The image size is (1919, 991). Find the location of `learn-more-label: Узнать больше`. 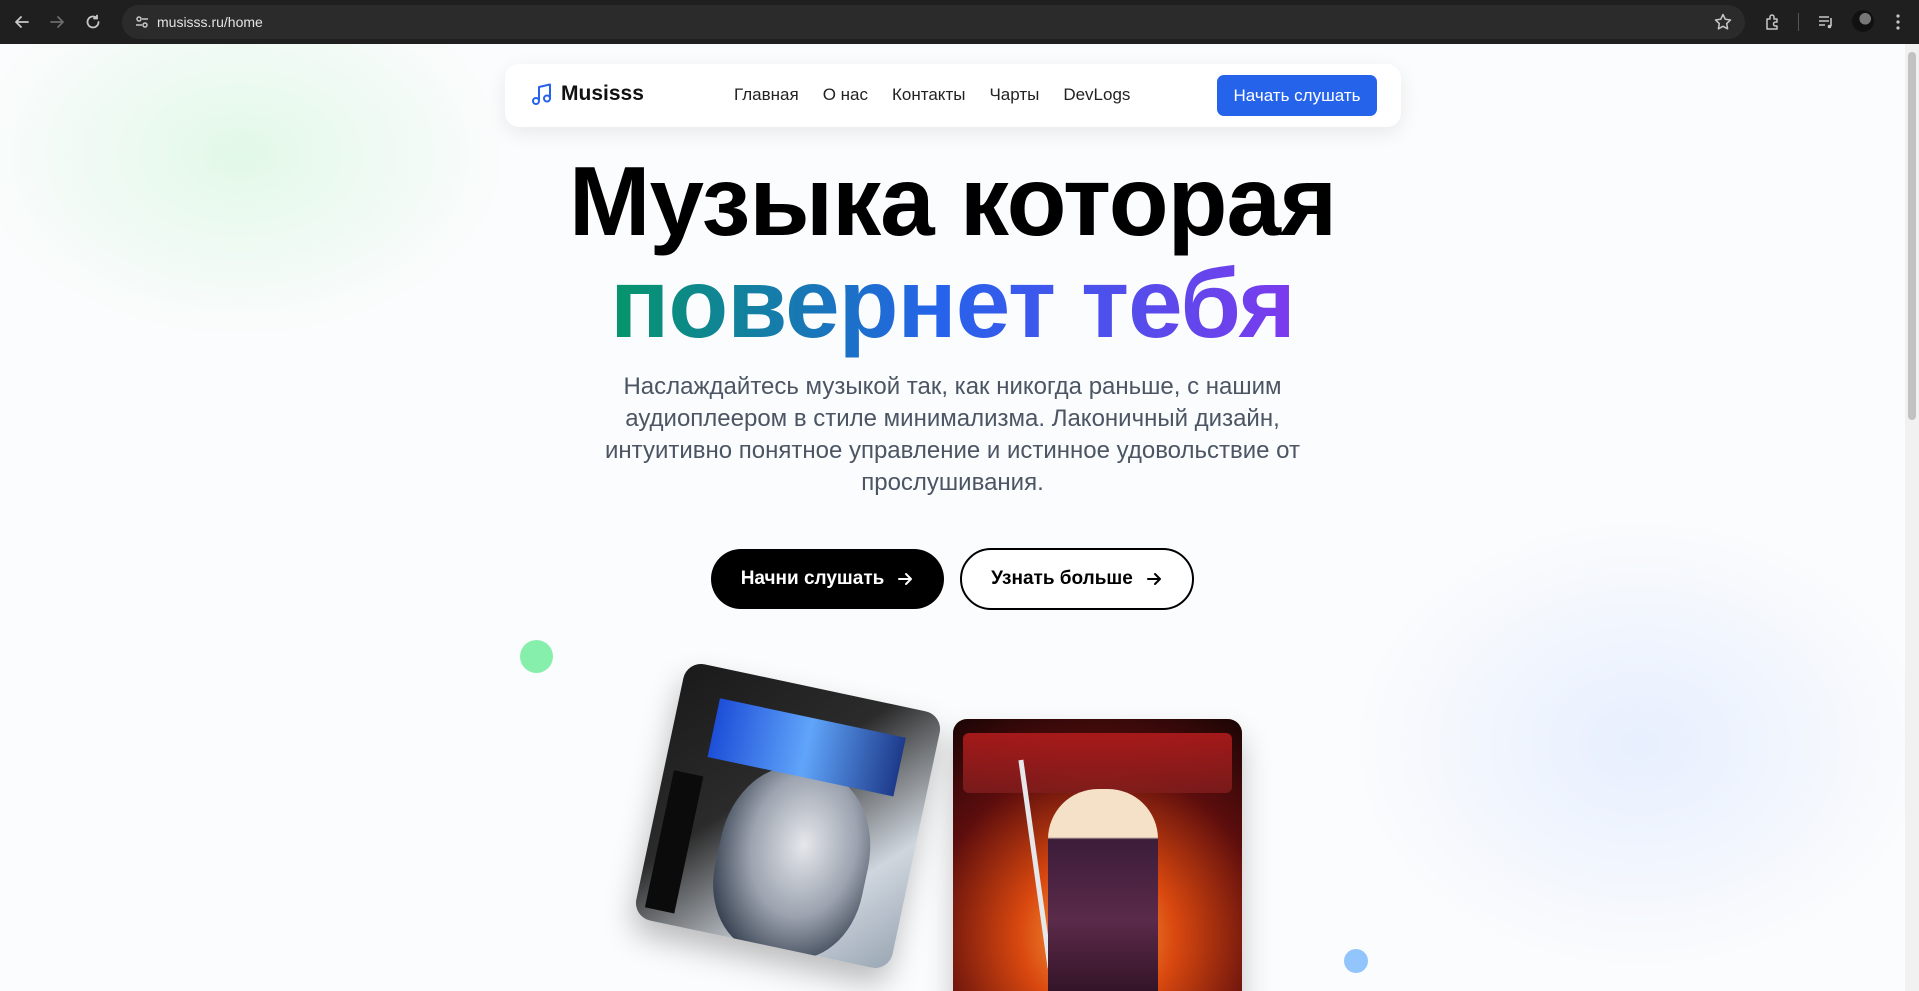

learn-more-label: Узнать больше is located at coordinates (1062, 578).